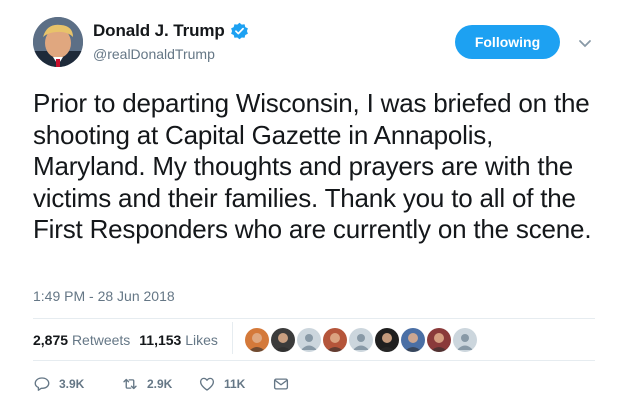  What do you see at coordinates (239, 31) in the screenshot?
I see `verified-badge-icon` at bounding box center [239, 31].